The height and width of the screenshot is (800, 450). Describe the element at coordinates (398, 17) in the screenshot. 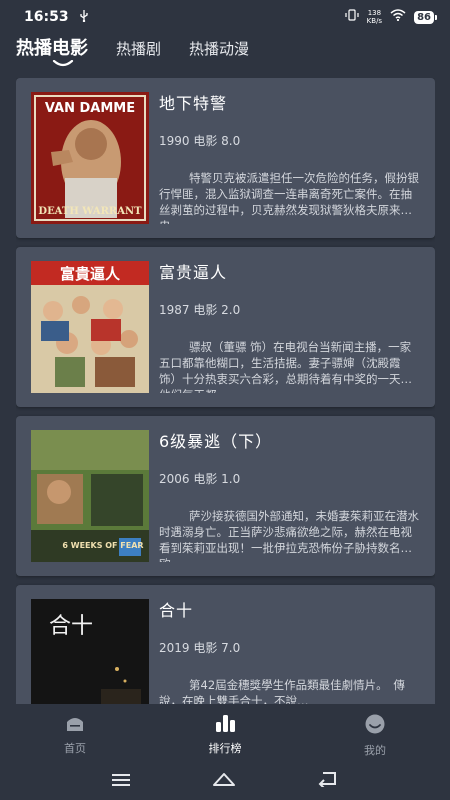

I see `wifi-icon` at that location.